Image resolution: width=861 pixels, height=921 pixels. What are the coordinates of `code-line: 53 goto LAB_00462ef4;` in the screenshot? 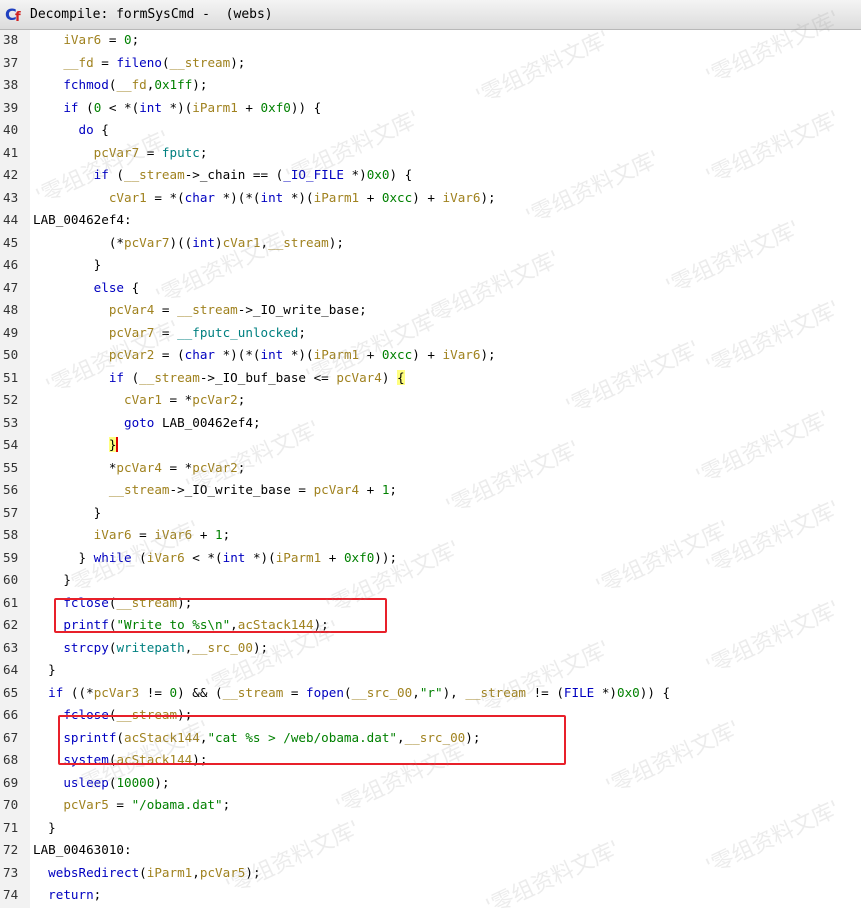 It's located at (430, 423).